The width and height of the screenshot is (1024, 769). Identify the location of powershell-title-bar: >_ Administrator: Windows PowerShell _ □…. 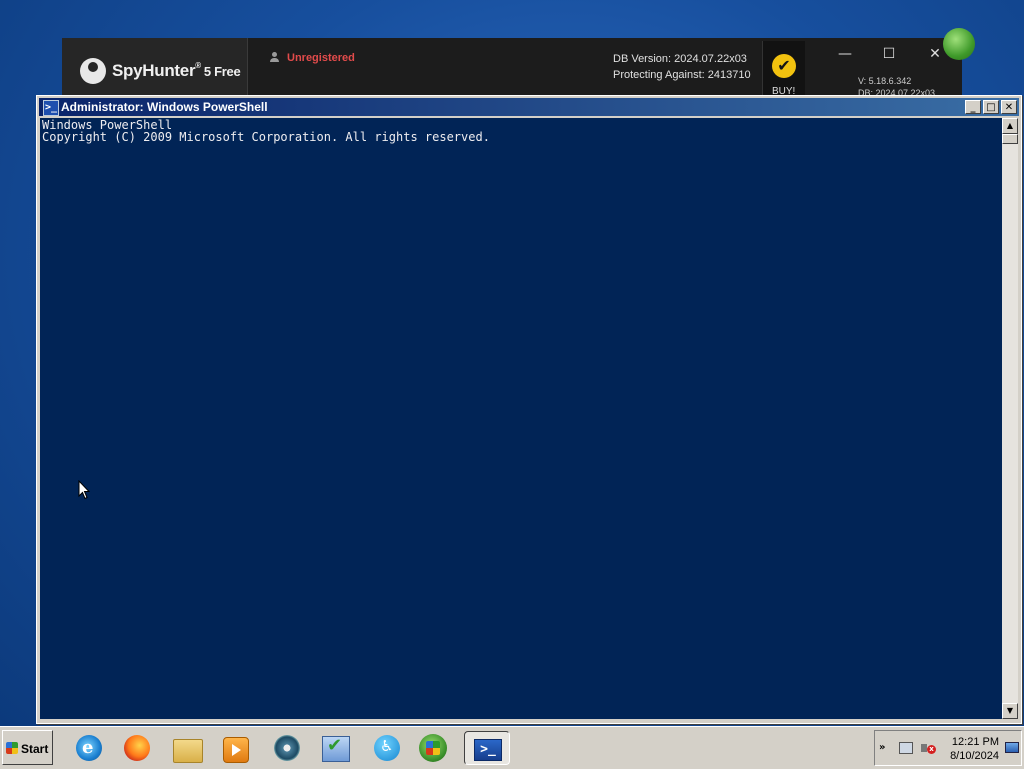
(529, 107).